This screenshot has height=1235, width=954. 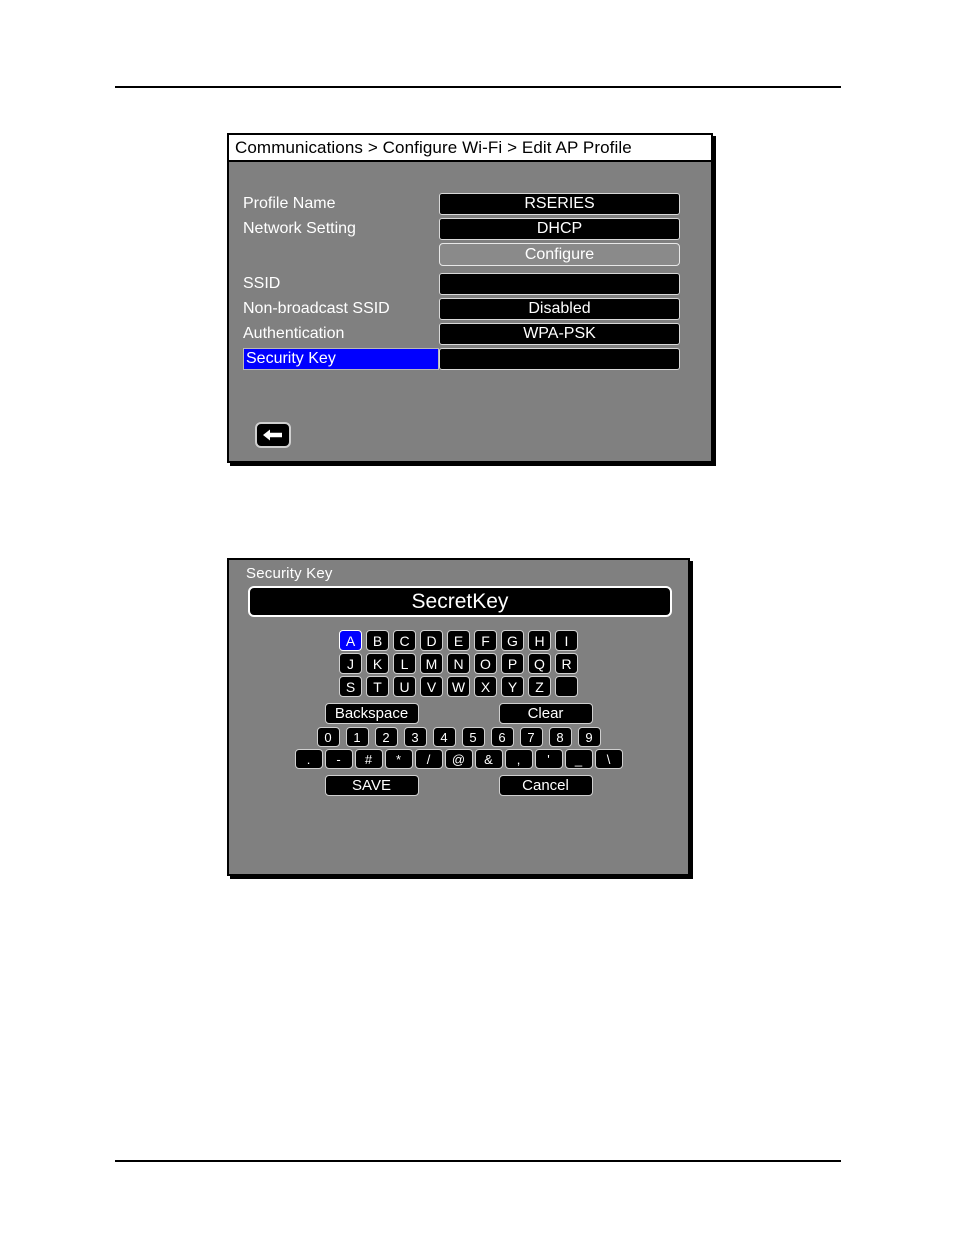 What do you see at coordinates (559, 284) in the screenshot?
I see `value-ssid` at bounding box center [559, 284].